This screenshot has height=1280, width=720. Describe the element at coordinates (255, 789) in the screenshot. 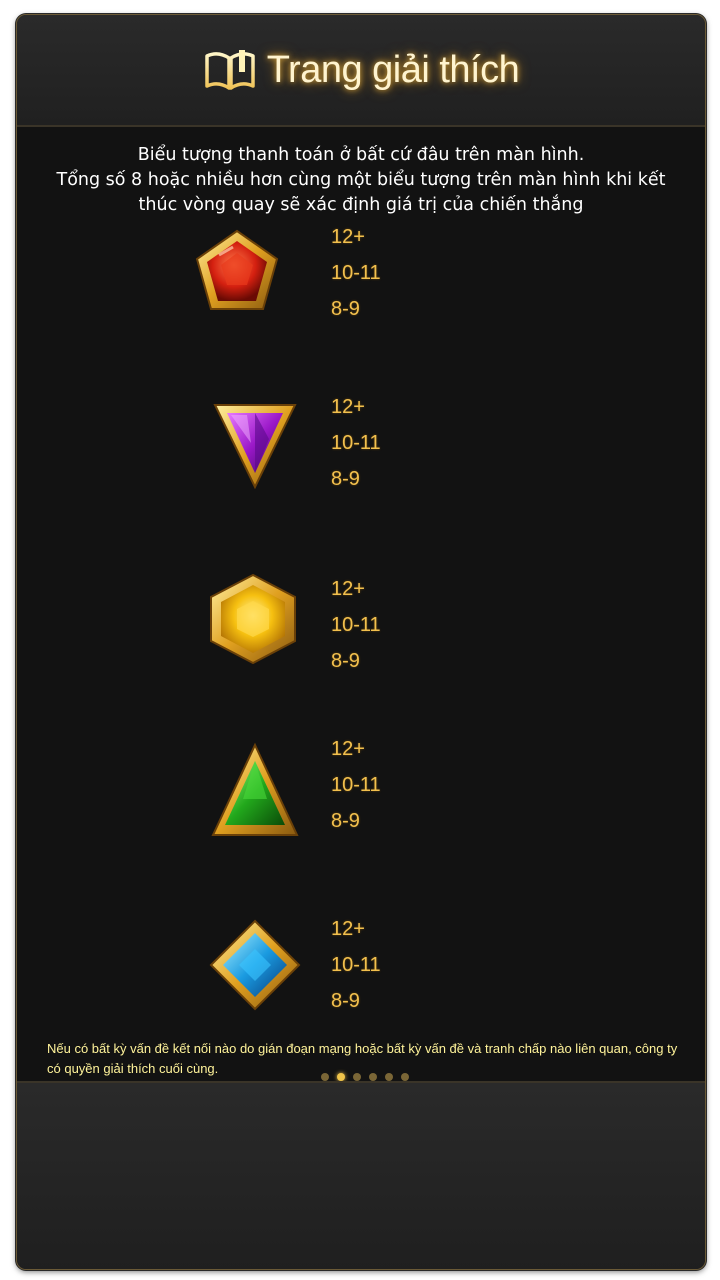

I see `green-gem-icon` at that location.